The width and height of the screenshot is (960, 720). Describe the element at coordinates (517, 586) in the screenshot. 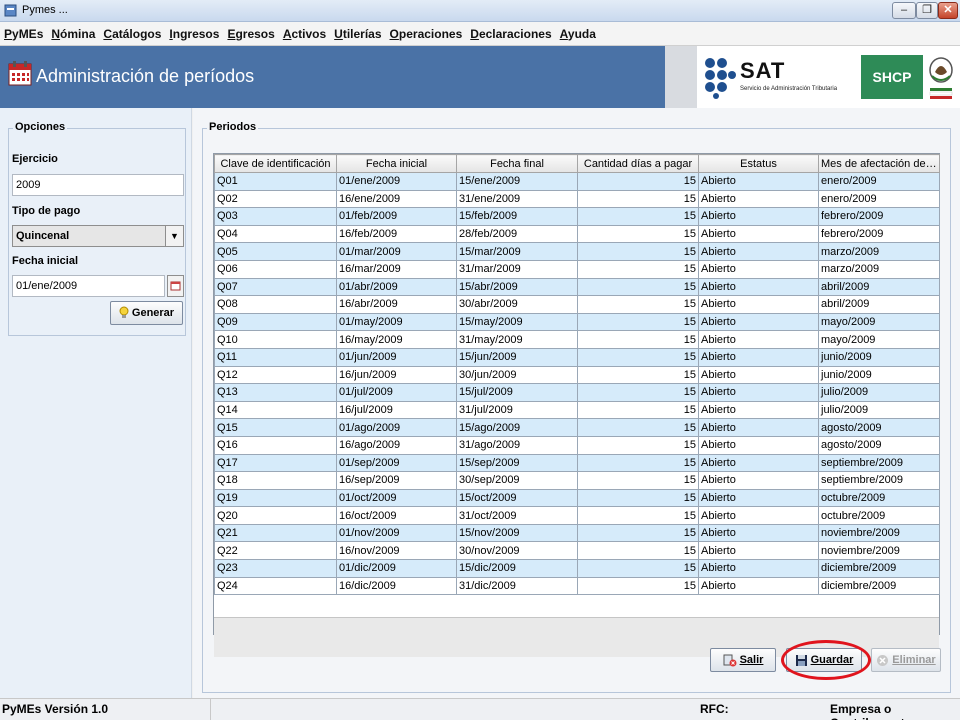

I see `table-cell: 31/dic/2009` at that location.